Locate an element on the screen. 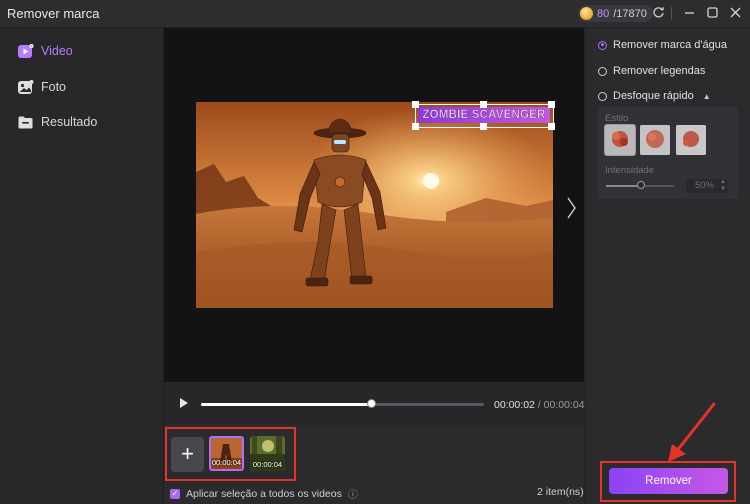  sidebar-item-resultado: Resultado is located at coordinates (57, 122).